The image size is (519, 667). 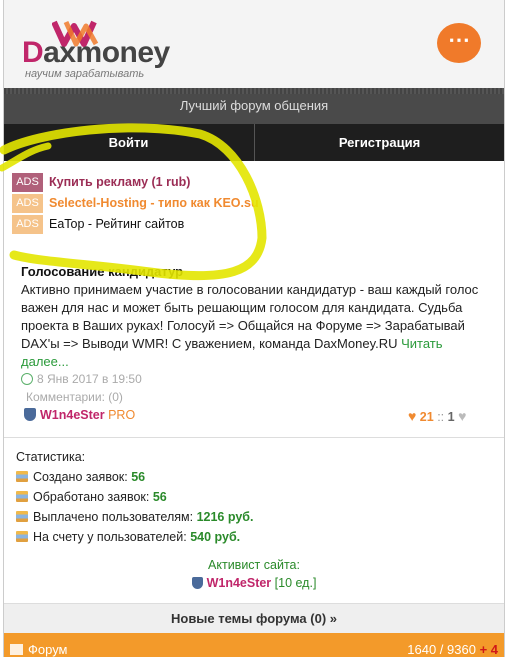 What do you see at coordinates (119, 182) in the screenshot?
I see `ad-link: Купить рекламу (1 rub)` at bounding box center [119, 182].